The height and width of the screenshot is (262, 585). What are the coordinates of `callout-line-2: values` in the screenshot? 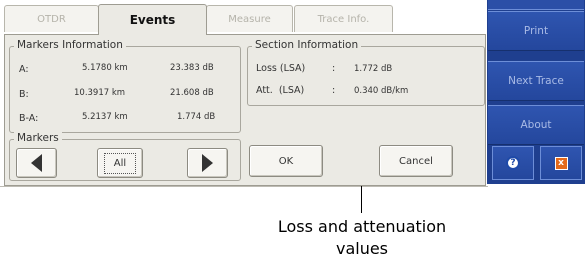 It's located at (362, 248).